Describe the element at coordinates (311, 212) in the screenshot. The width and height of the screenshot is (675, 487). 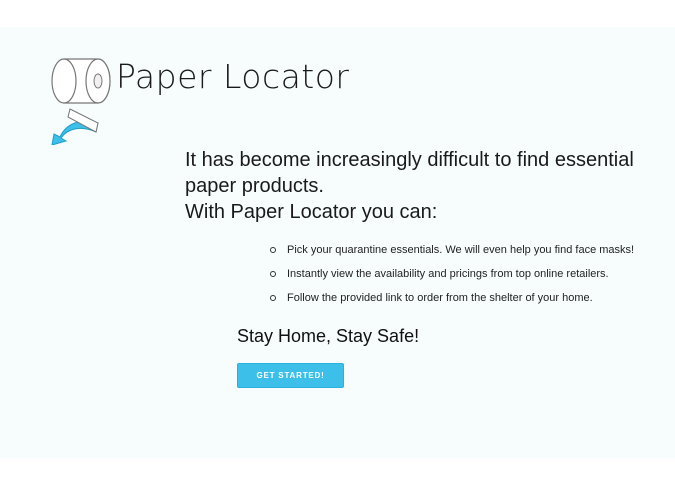
I see `headline-line-3: With Paper Locator you can:` at that location.